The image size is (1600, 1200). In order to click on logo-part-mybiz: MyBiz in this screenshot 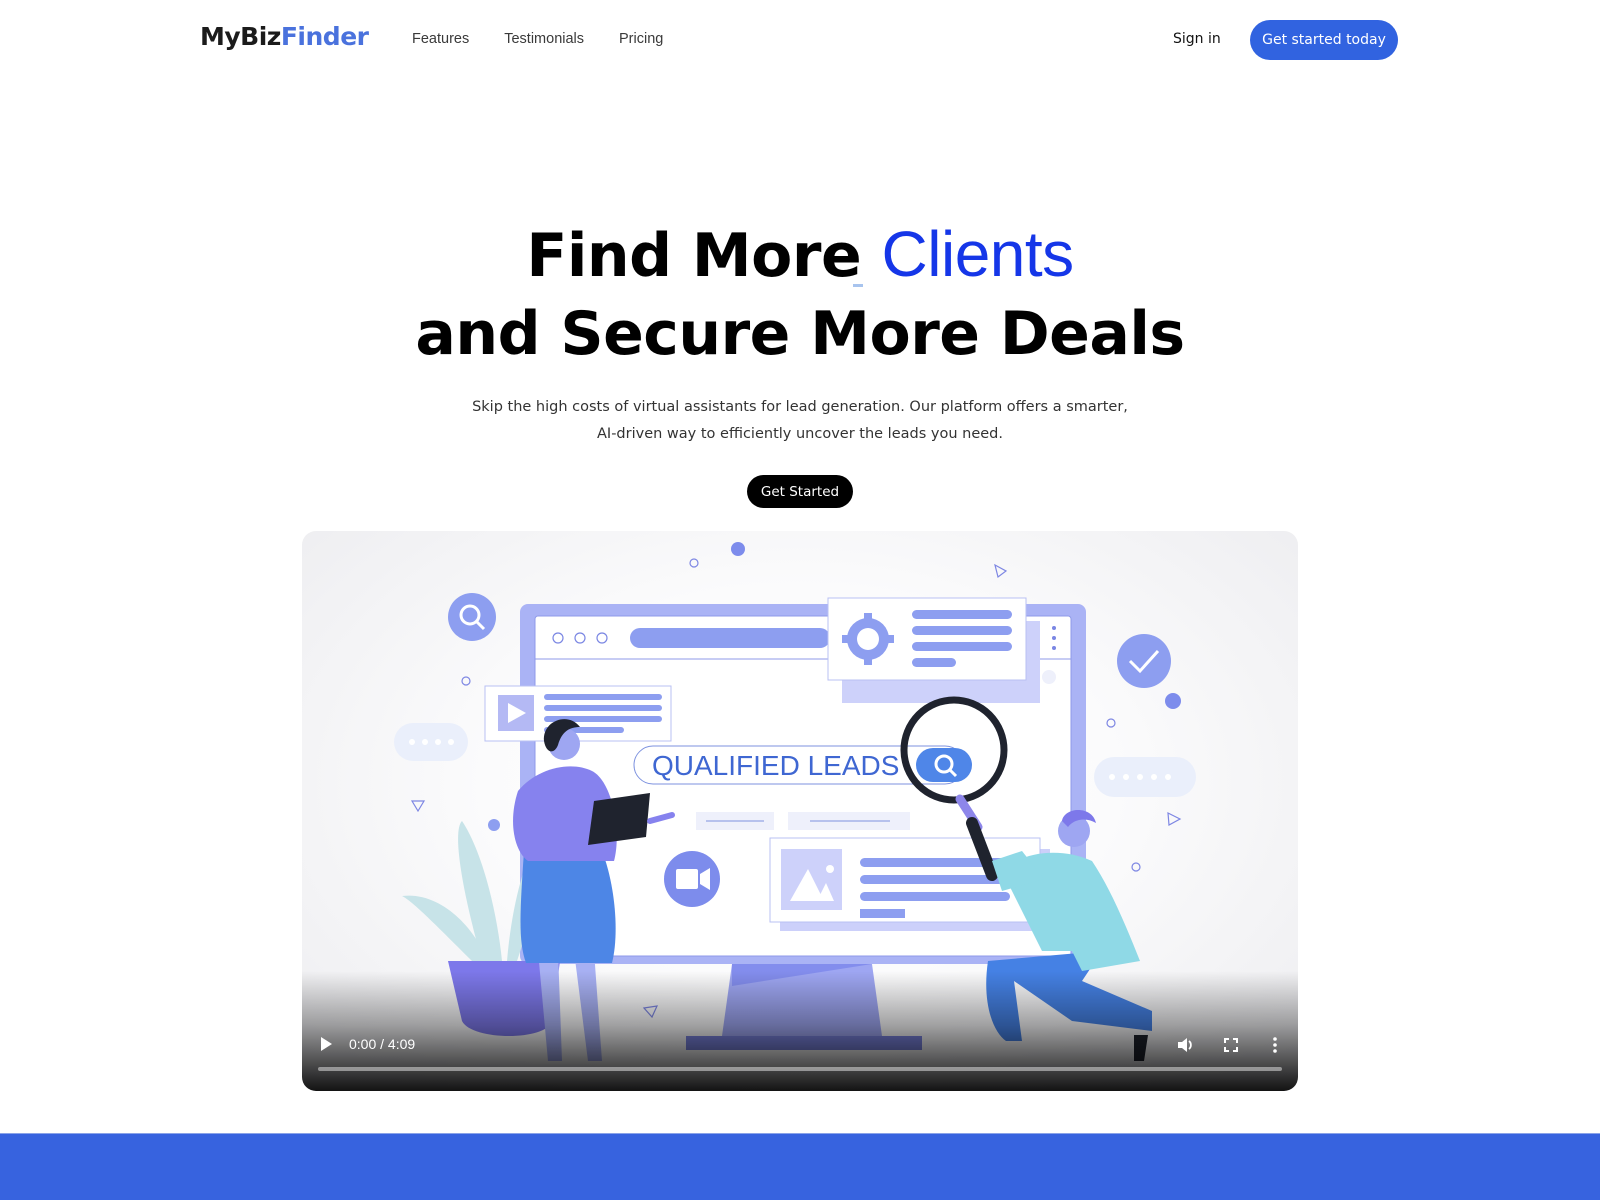, I will do `click(240, 36)`.